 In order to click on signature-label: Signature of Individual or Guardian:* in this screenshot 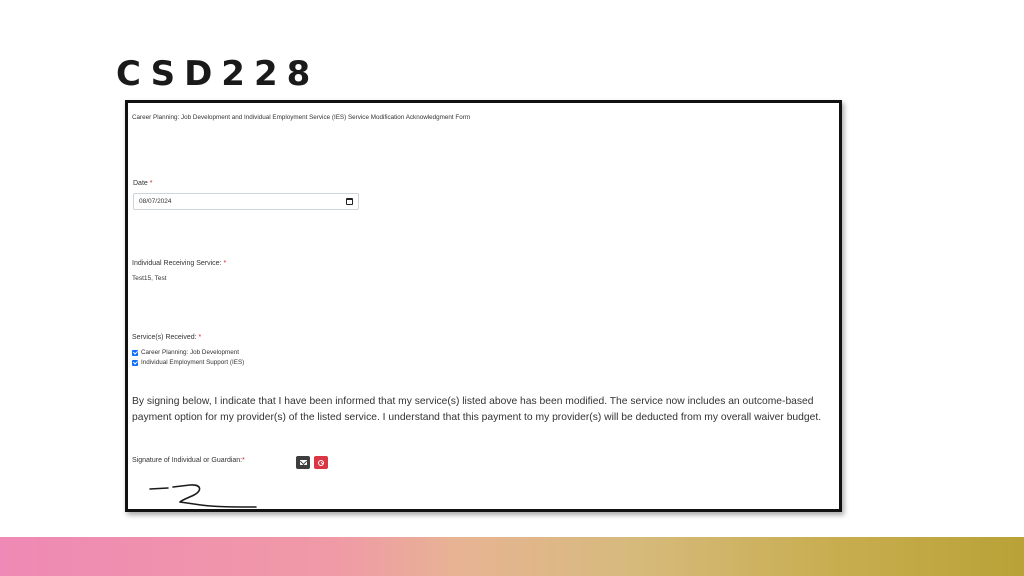, I will do `click(188, 460)`.